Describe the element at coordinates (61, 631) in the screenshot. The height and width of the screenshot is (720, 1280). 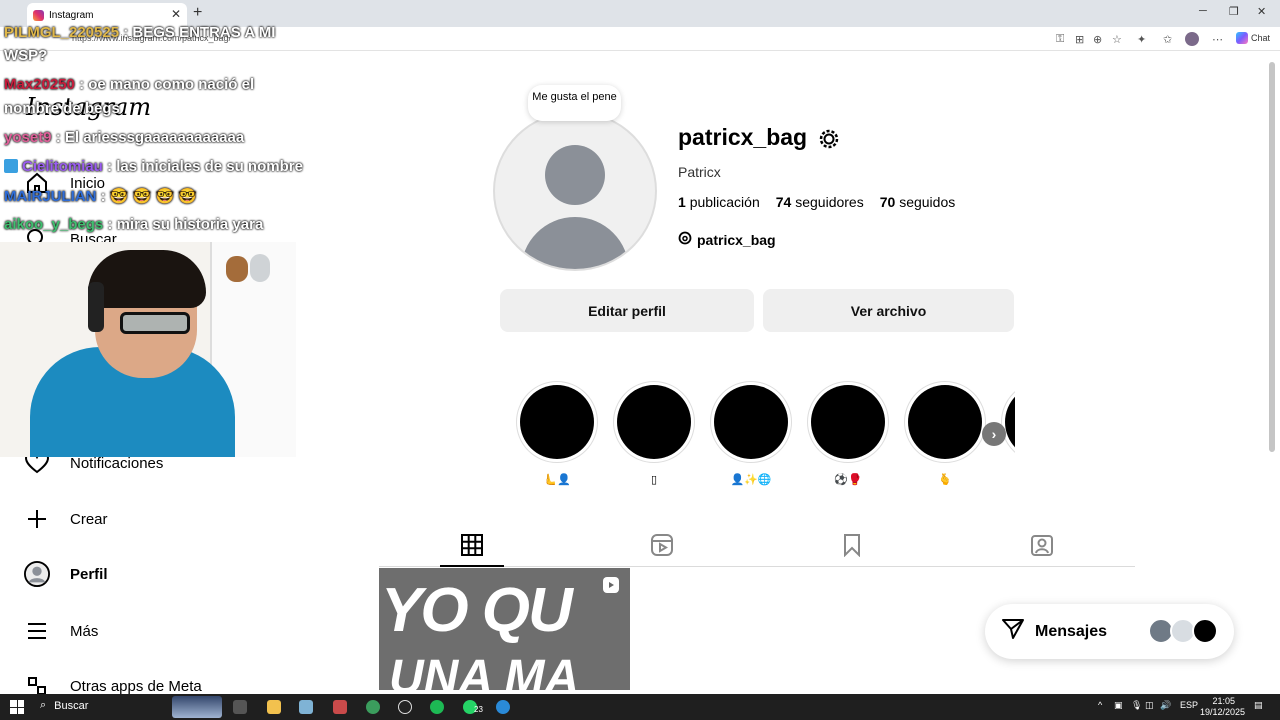
I see `nav-more: Más` at that location.